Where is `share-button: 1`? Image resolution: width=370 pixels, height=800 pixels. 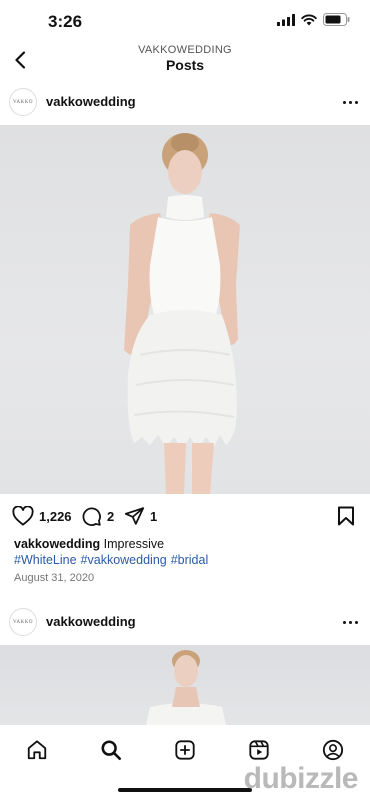 share-button: 1 is located at coordinates (140, 516).